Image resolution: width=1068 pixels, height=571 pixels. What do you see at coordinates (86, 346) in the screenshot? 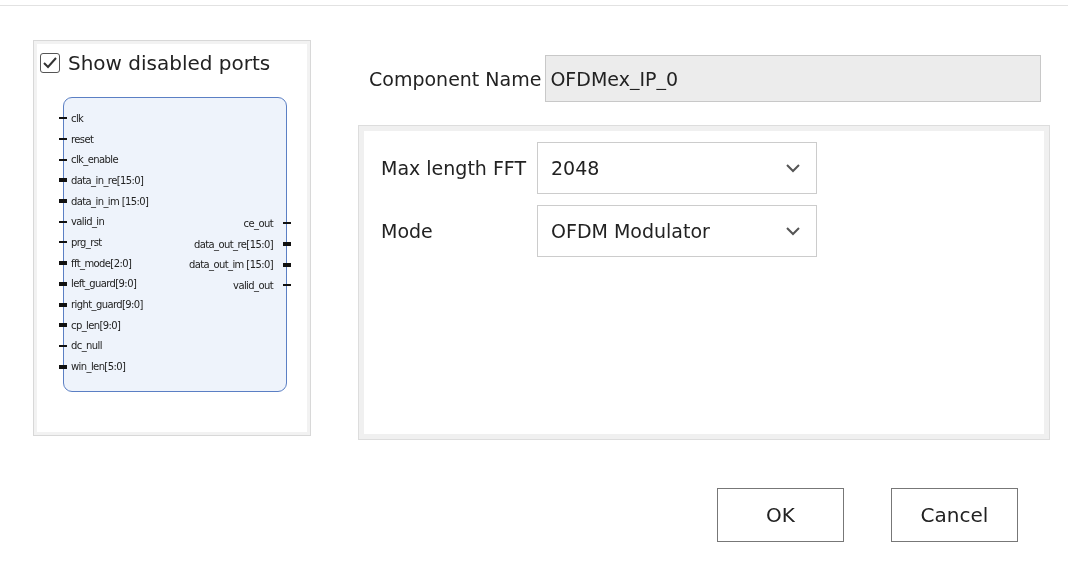
I see `port-label: dc_null` at bounding box center [86, 346].